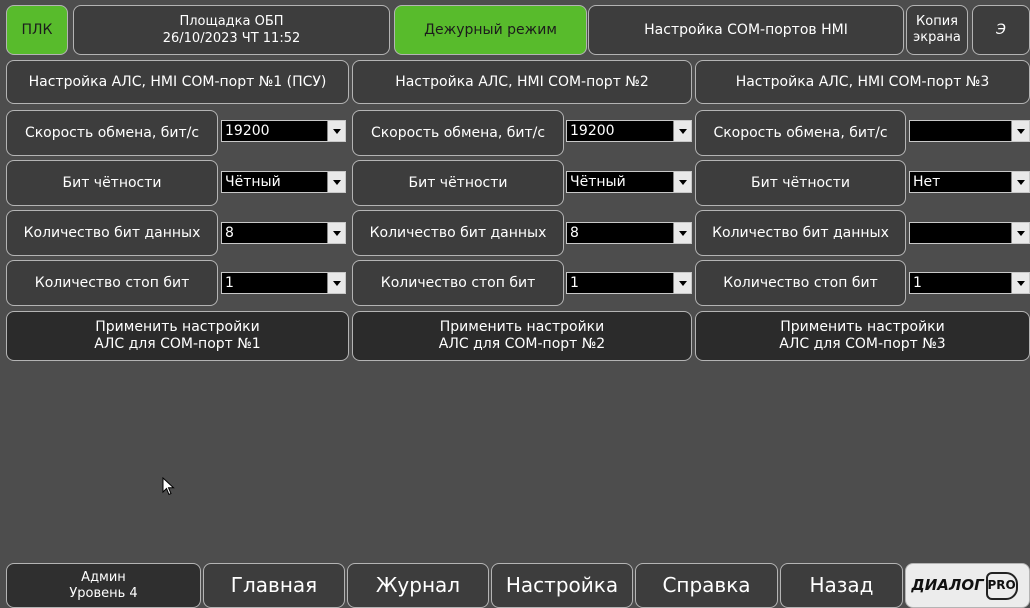 The image size is (1030, 608). Describe the element at coordinates (458, 182) in the screenshot. I see `port2-parity-label-text: Бит чётности` at that location.